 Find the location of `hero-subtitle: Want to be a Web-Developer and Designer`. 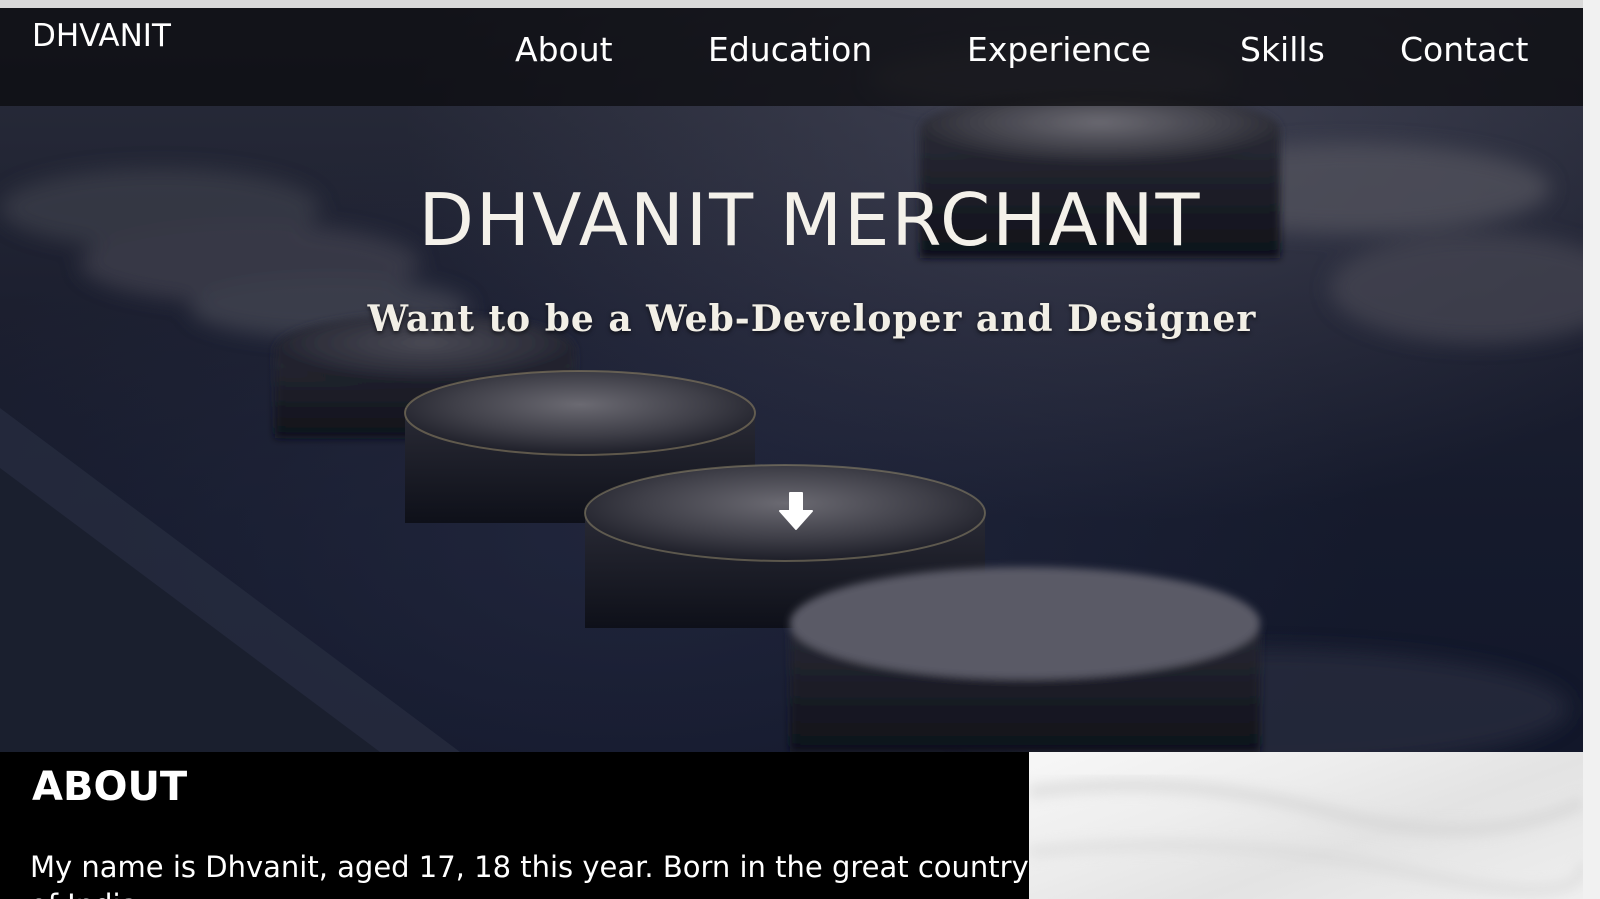

hero-subtitle: Want to be a Web-Developer and Designer is located at coordinates (812, 319).